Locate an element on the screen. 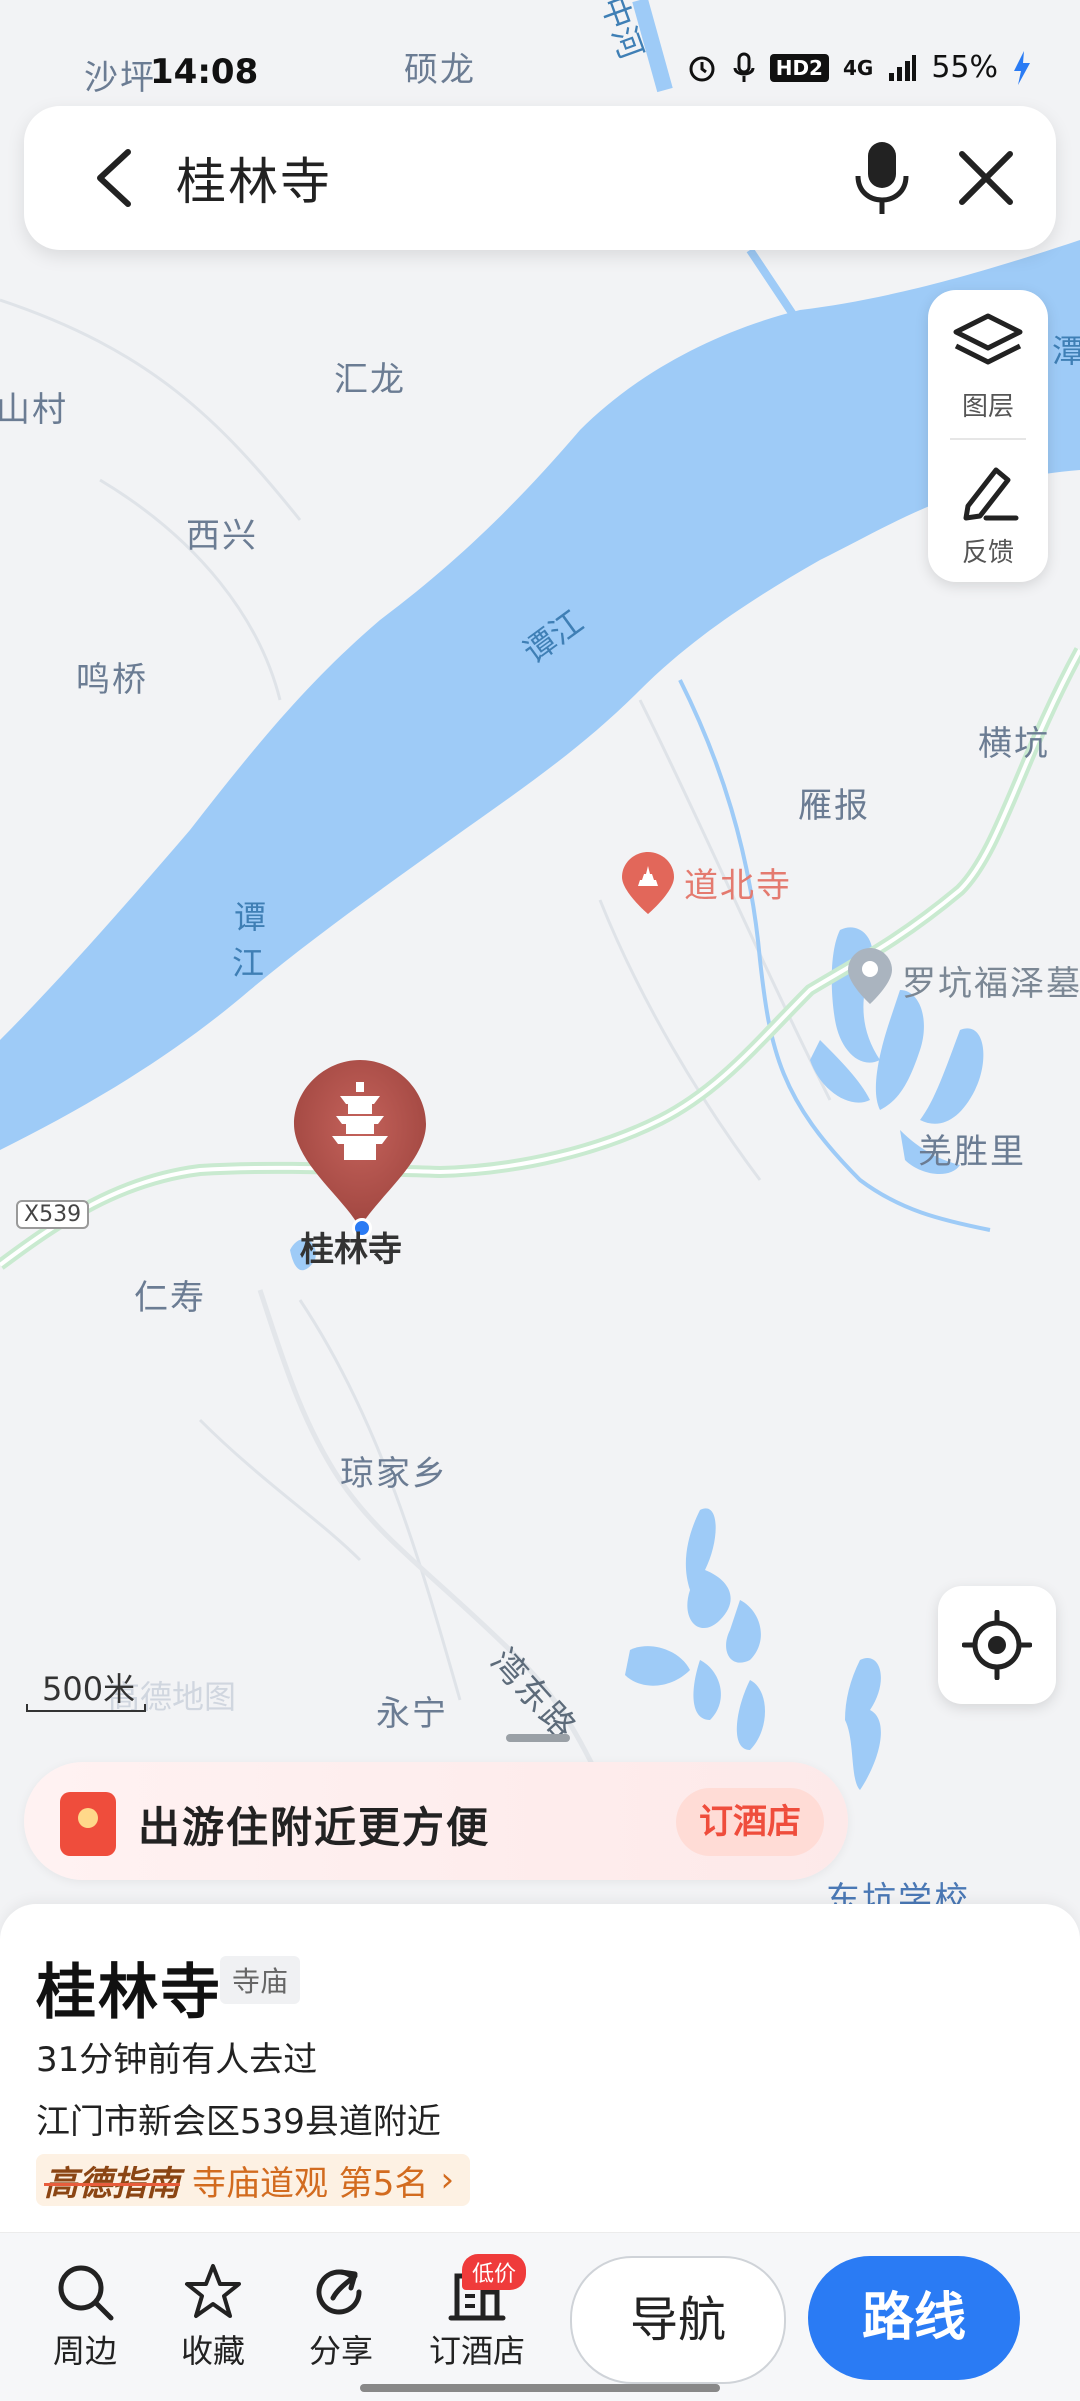  layers-label: 图层 is located at coordinates (987, 407).